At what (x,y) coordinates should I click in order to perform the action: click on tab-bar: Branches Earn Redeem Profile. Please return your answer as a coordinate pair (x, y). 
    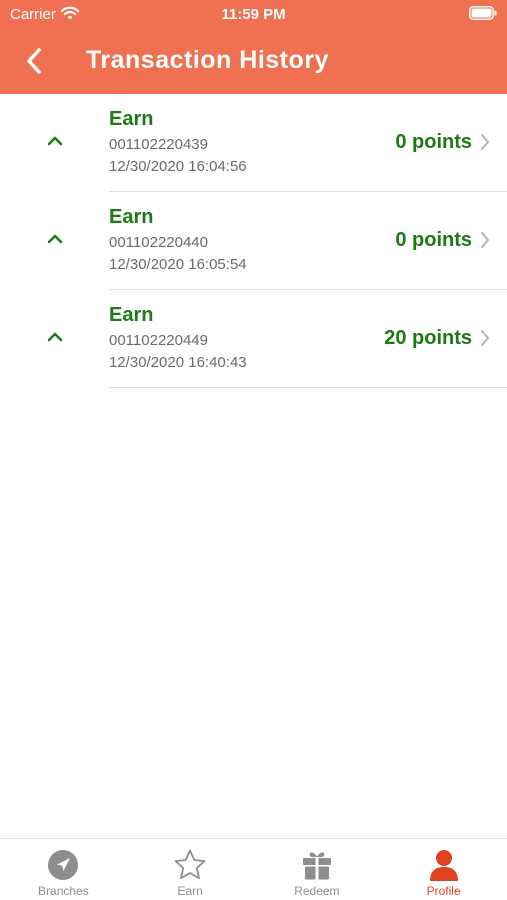
    Looking at the image, I should click on (253, 869).